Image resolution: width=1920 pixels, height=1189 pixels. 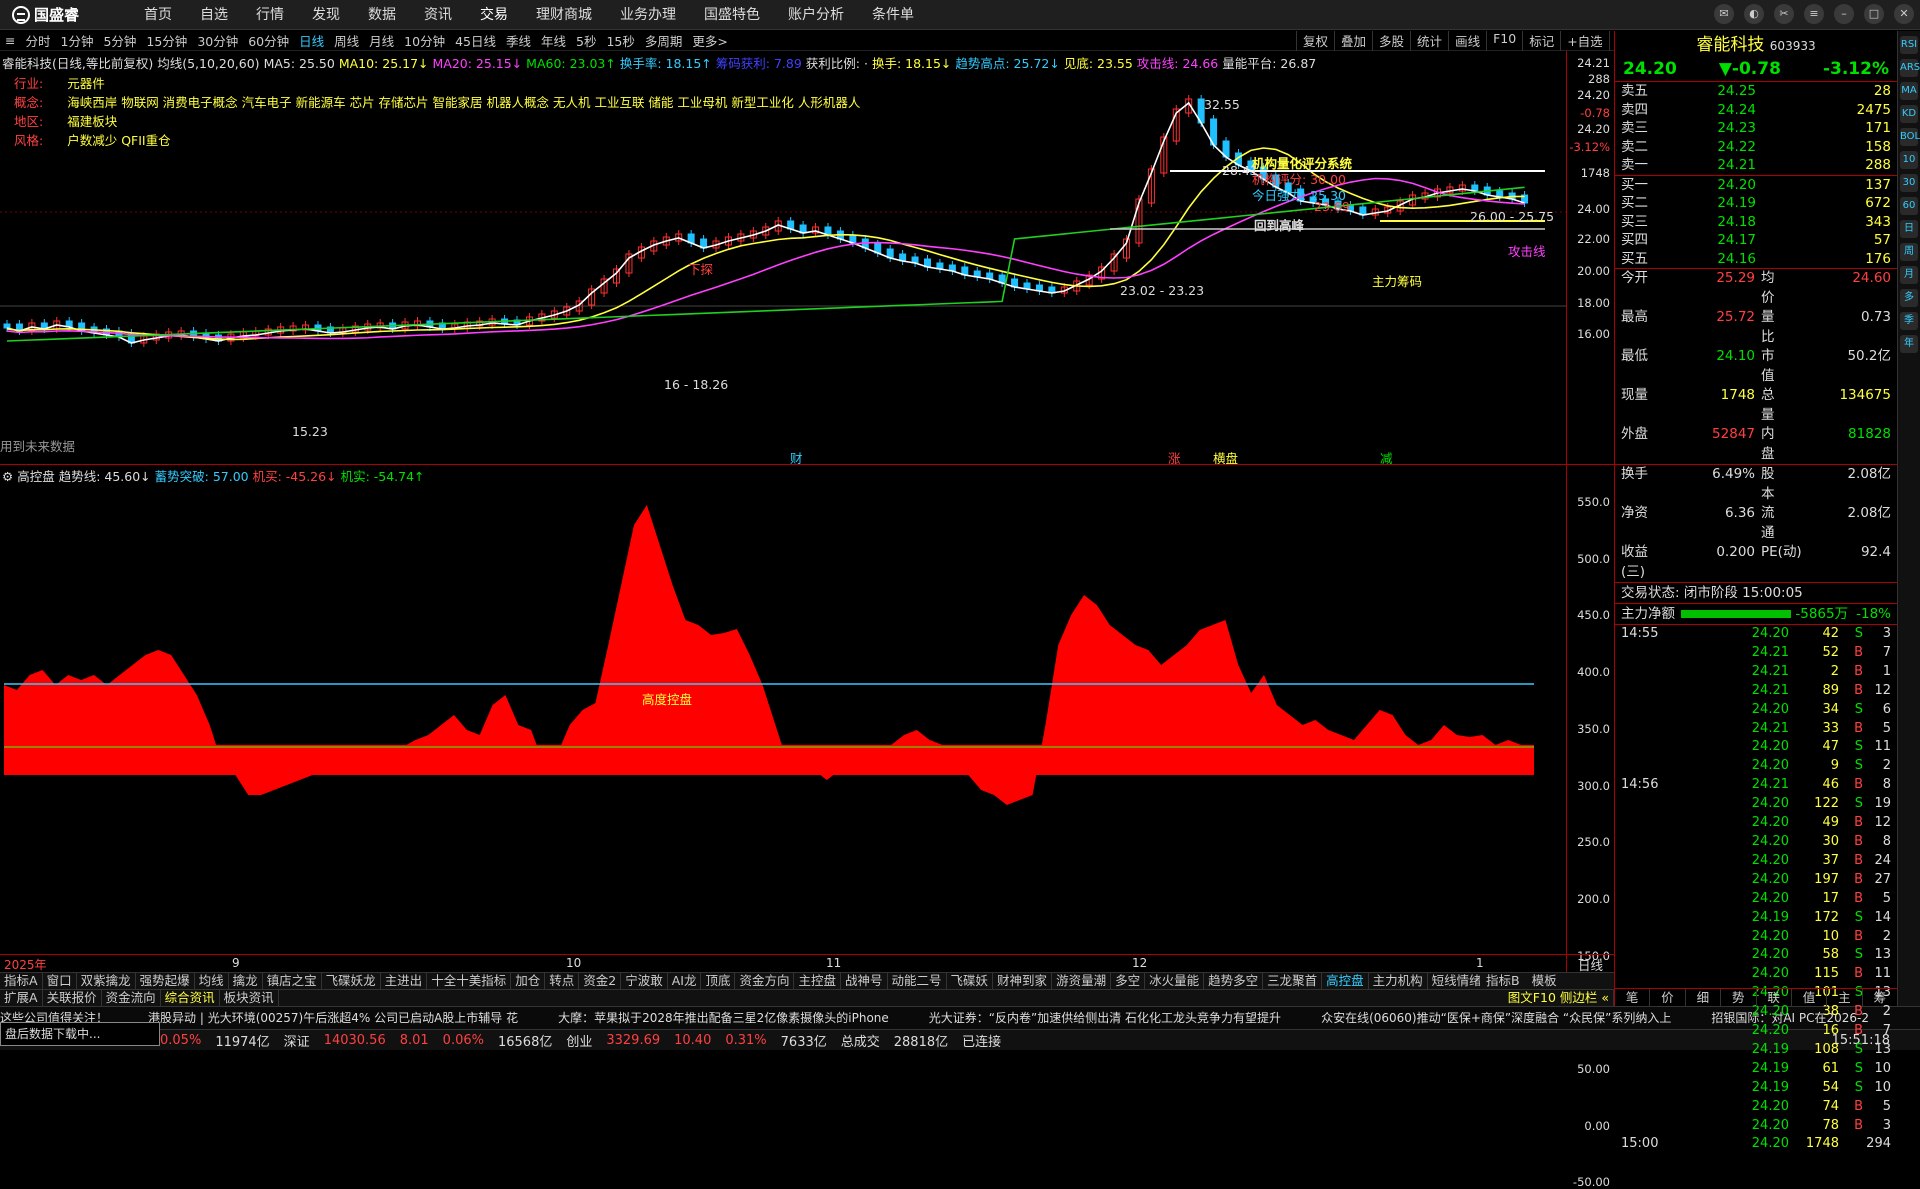 What do you see at coordinates (1544, 981) in the screenshot?
I see `indicator-tab-right: 模板` at bounding box center [1544, 981].